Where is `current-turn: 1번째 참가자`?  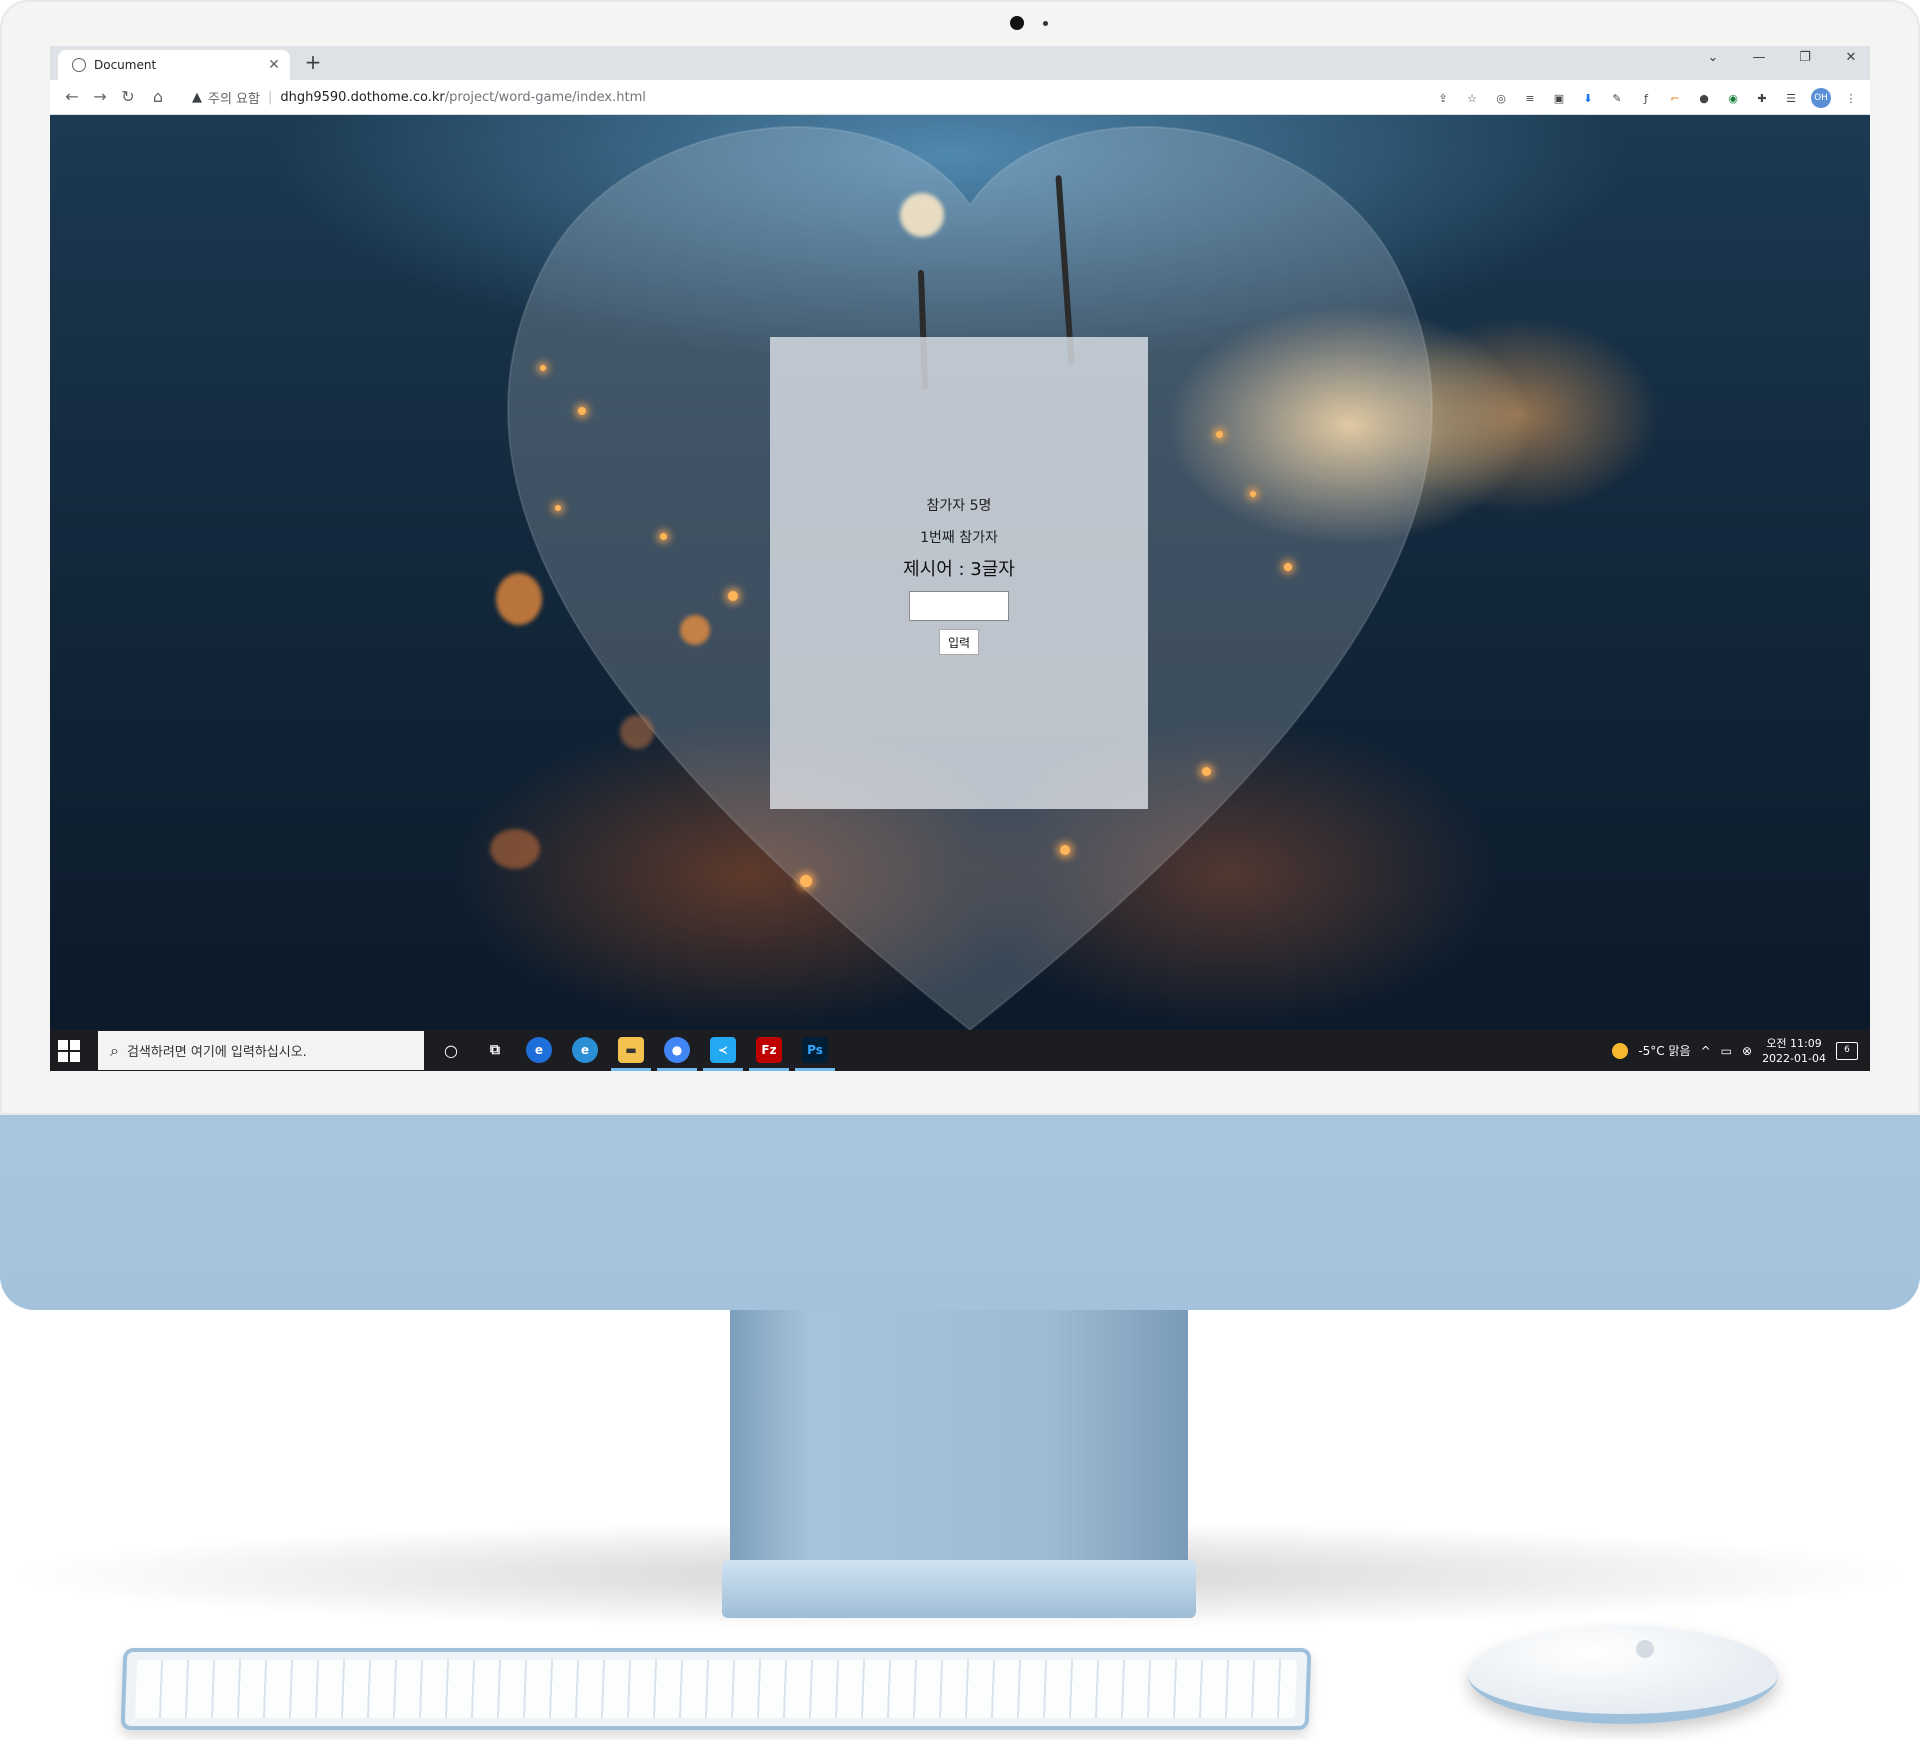
current-turn: 1번째 참가자 is located at coordinates (959, 538).